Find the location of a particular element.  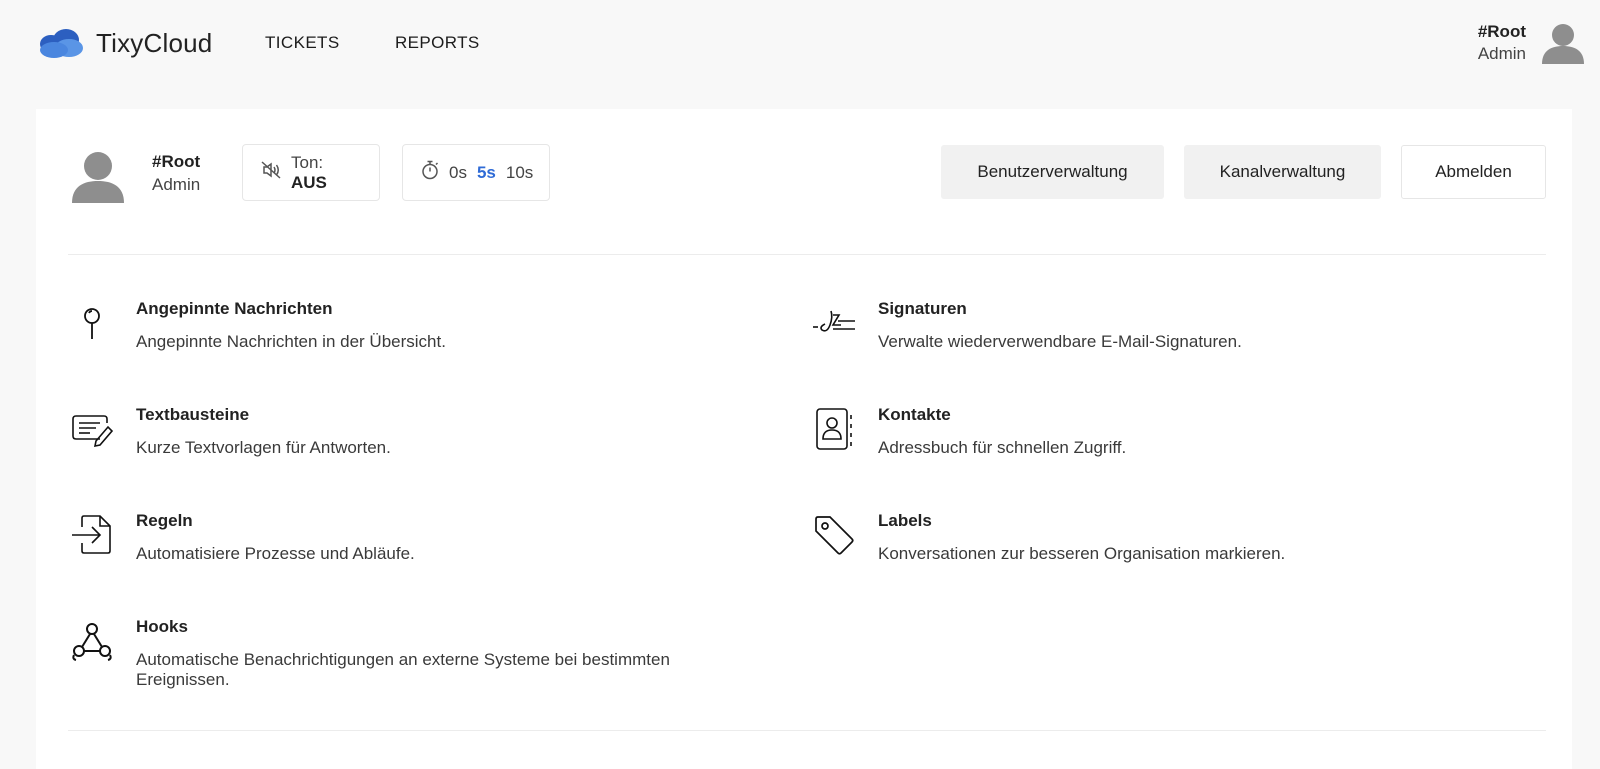

pin-icon is located at coordinates (92, 323).